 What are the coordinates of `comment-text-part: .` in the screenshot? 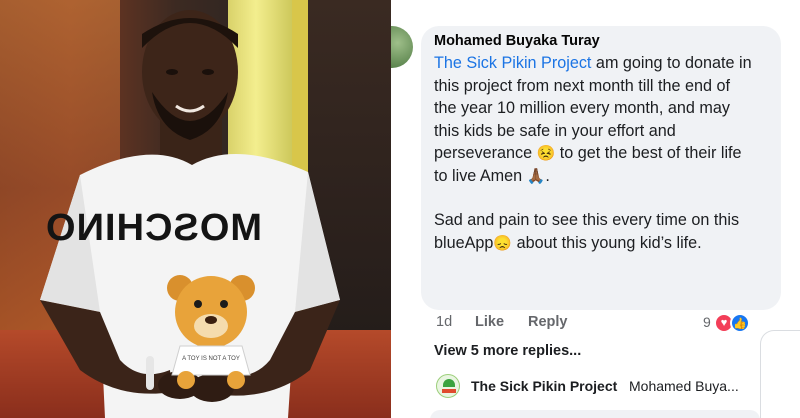 It's located at (547, 175).